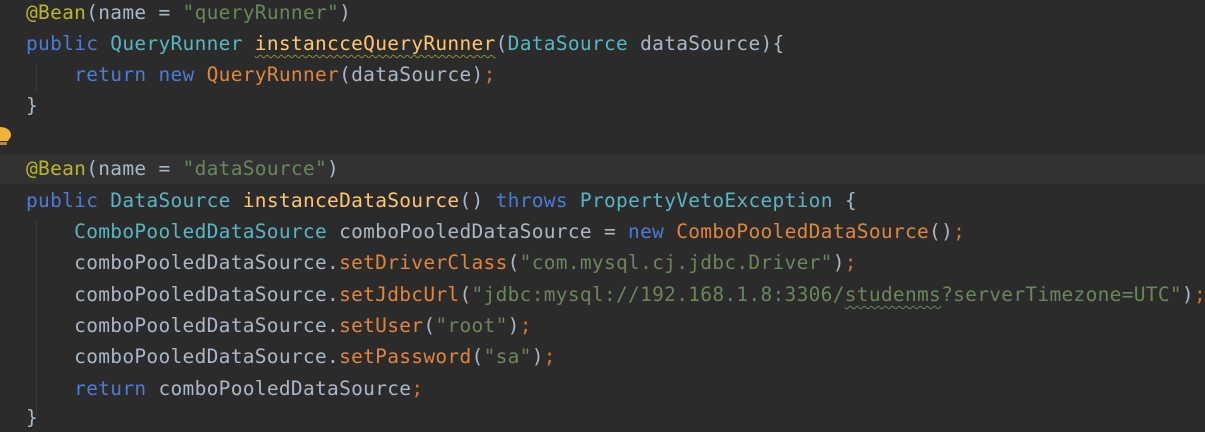 The height and width of the screenshot is (432, 1205). Describe the element at coordinates (375, 43) in the screenshot. I see `method-name: instancceQueryRunner` at that location.